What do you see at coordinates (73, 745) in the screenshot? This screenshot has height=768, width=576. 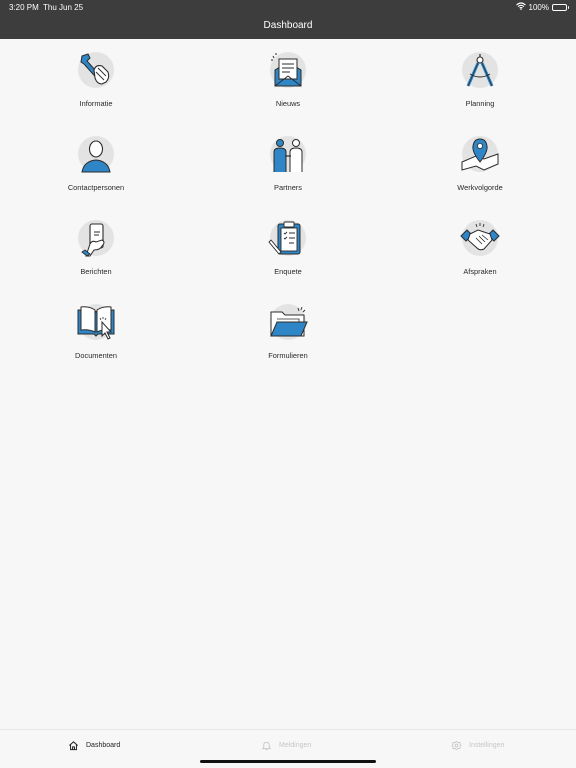 I see `home-icon` at bounding box center [73, 745].